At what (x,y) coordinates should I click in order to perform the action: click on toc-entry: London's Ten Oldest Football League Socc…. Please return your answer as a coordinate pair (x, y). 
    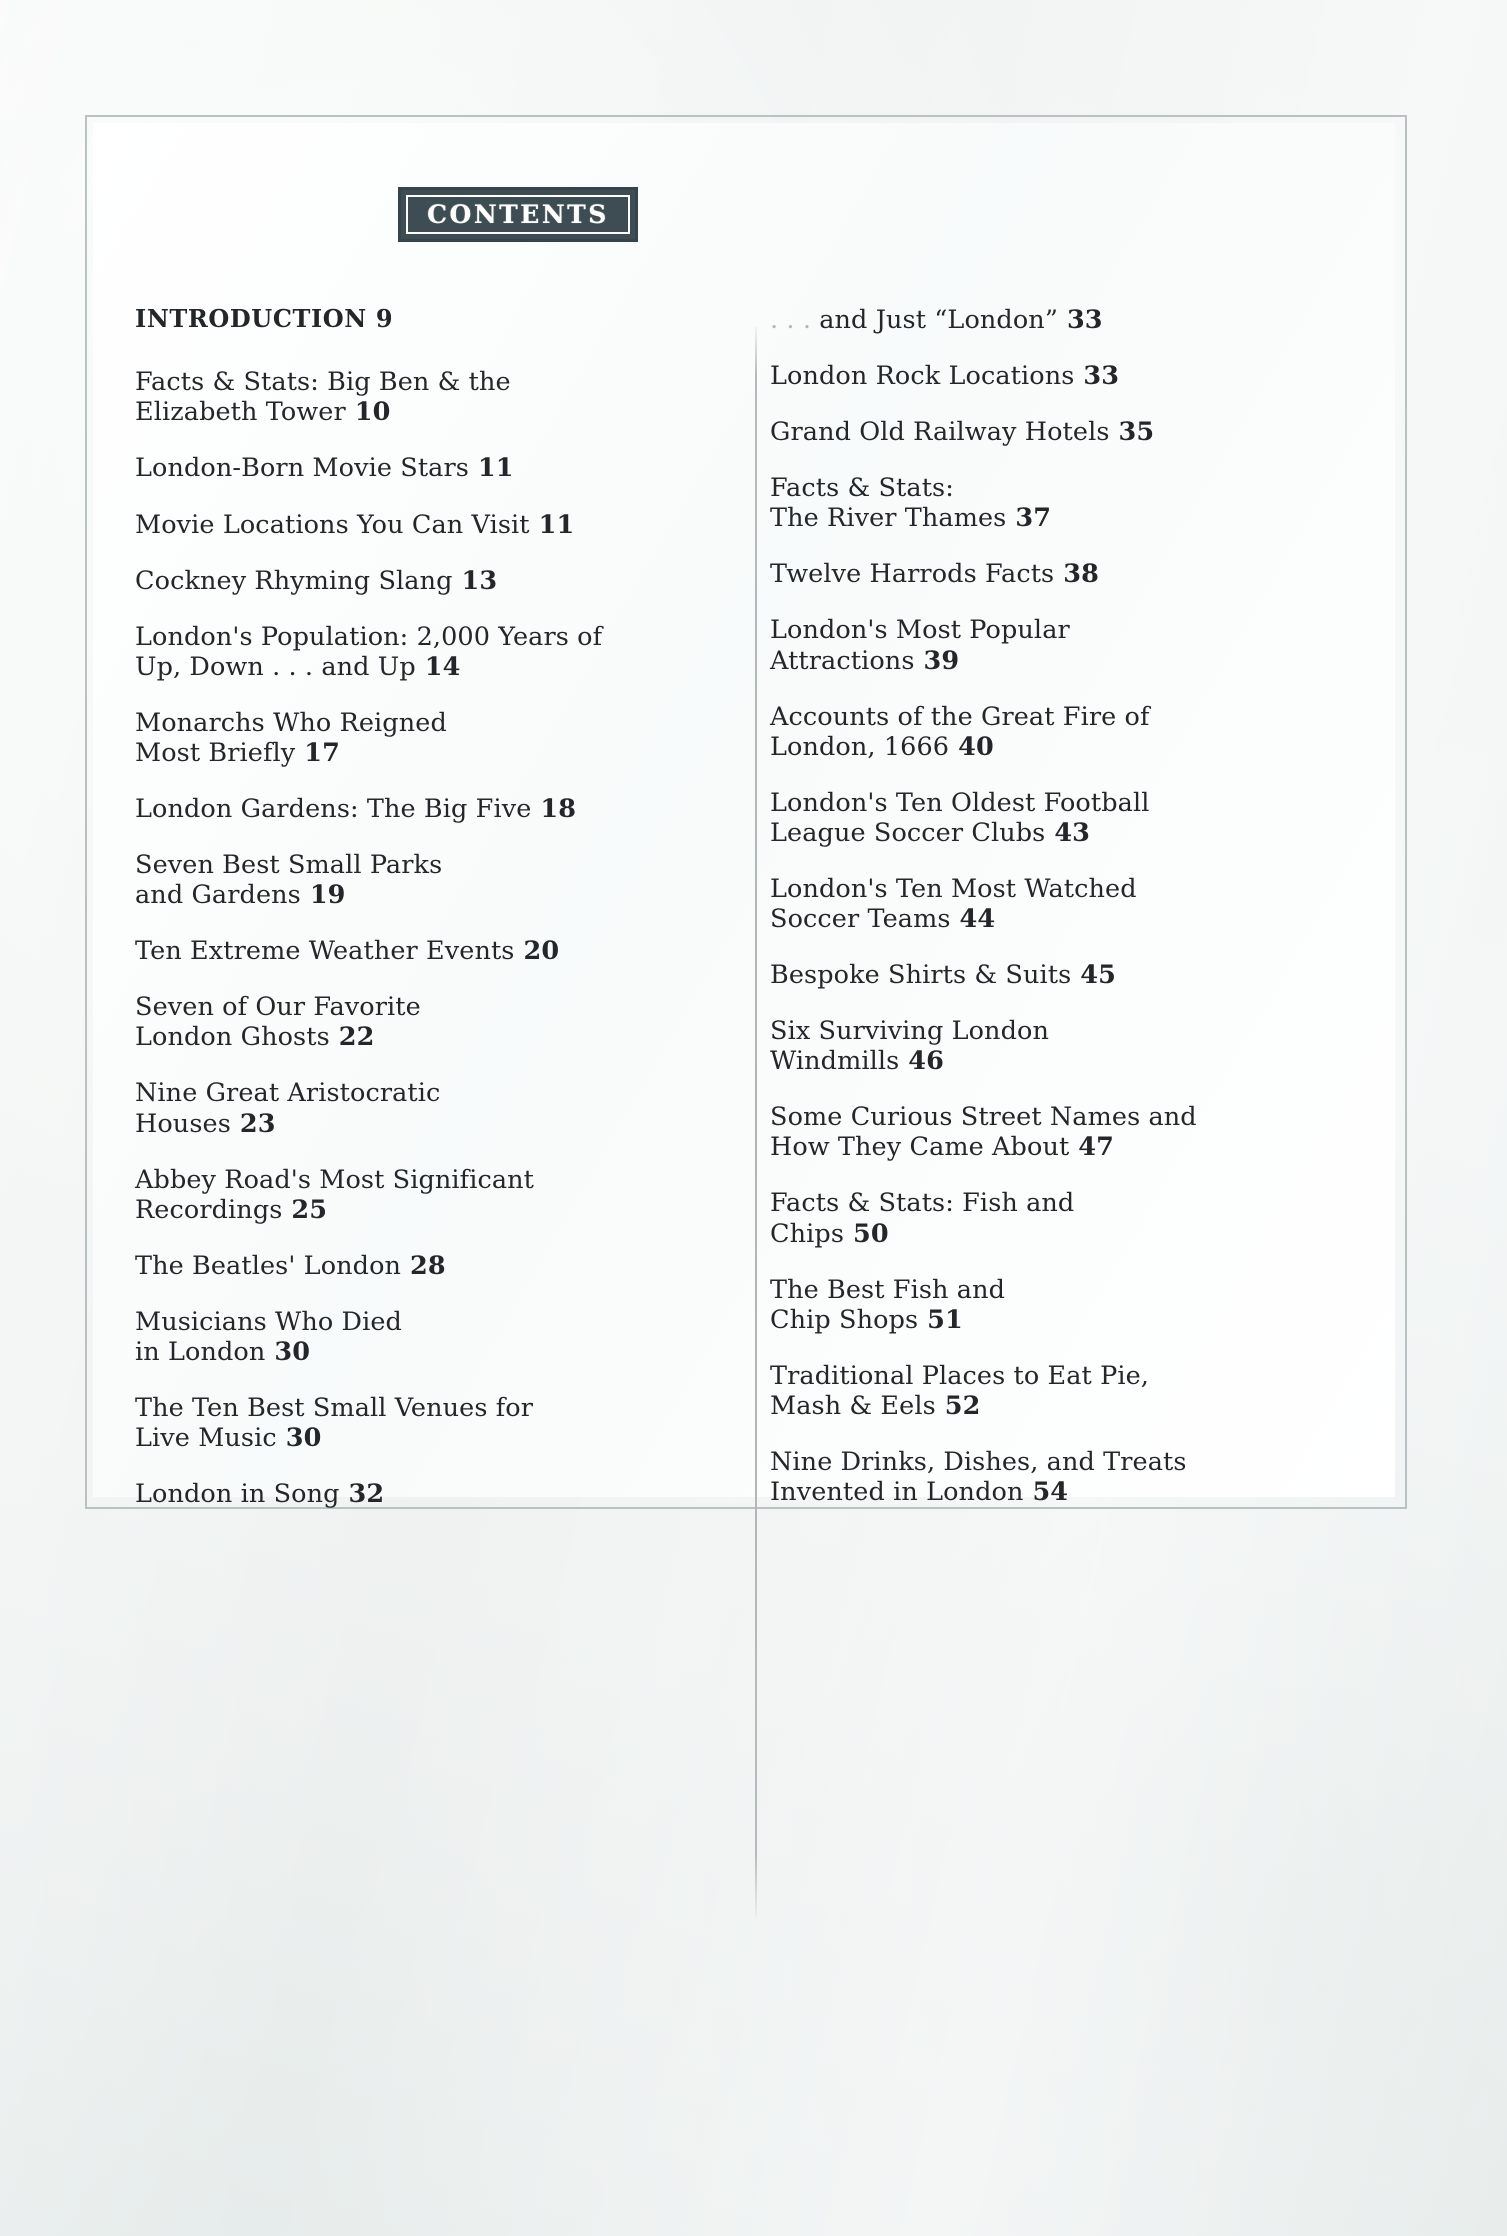
    Looking at the image, I should click on (1055, 818).